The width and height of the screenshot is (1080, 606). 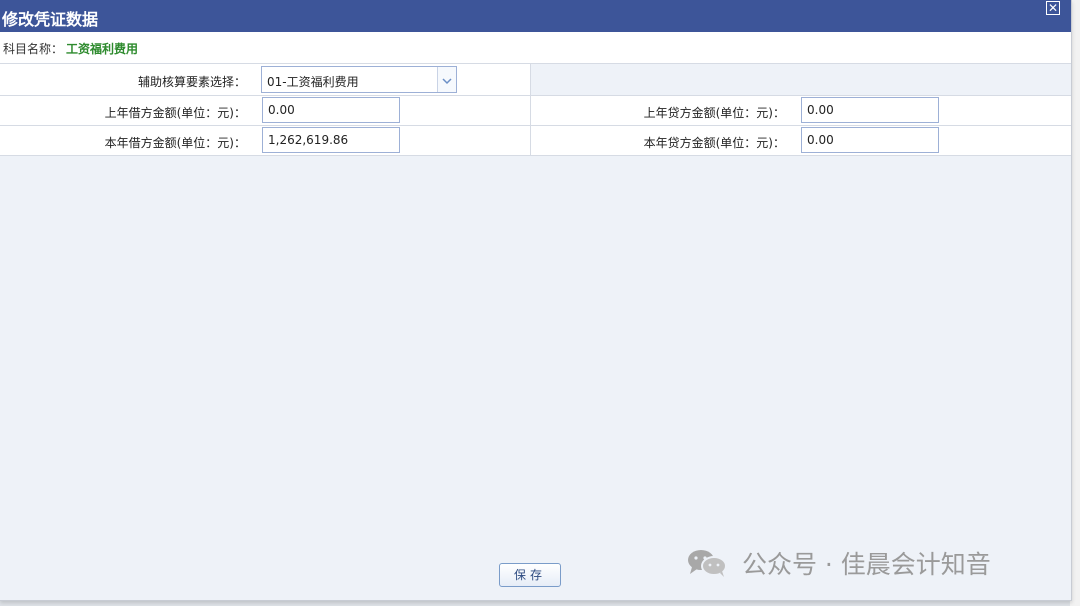 I want to click on aux-label: 辅助核算要素选择：, so click(x=191, y=82).